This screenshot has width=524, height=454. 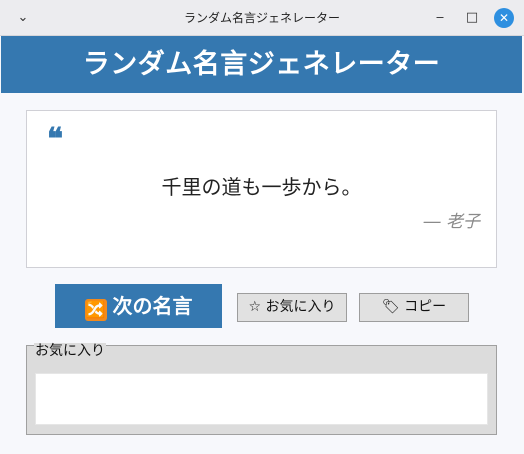 I want to click on page-title: ランダム名言ジェネレーター, so click(x=261, y=64).